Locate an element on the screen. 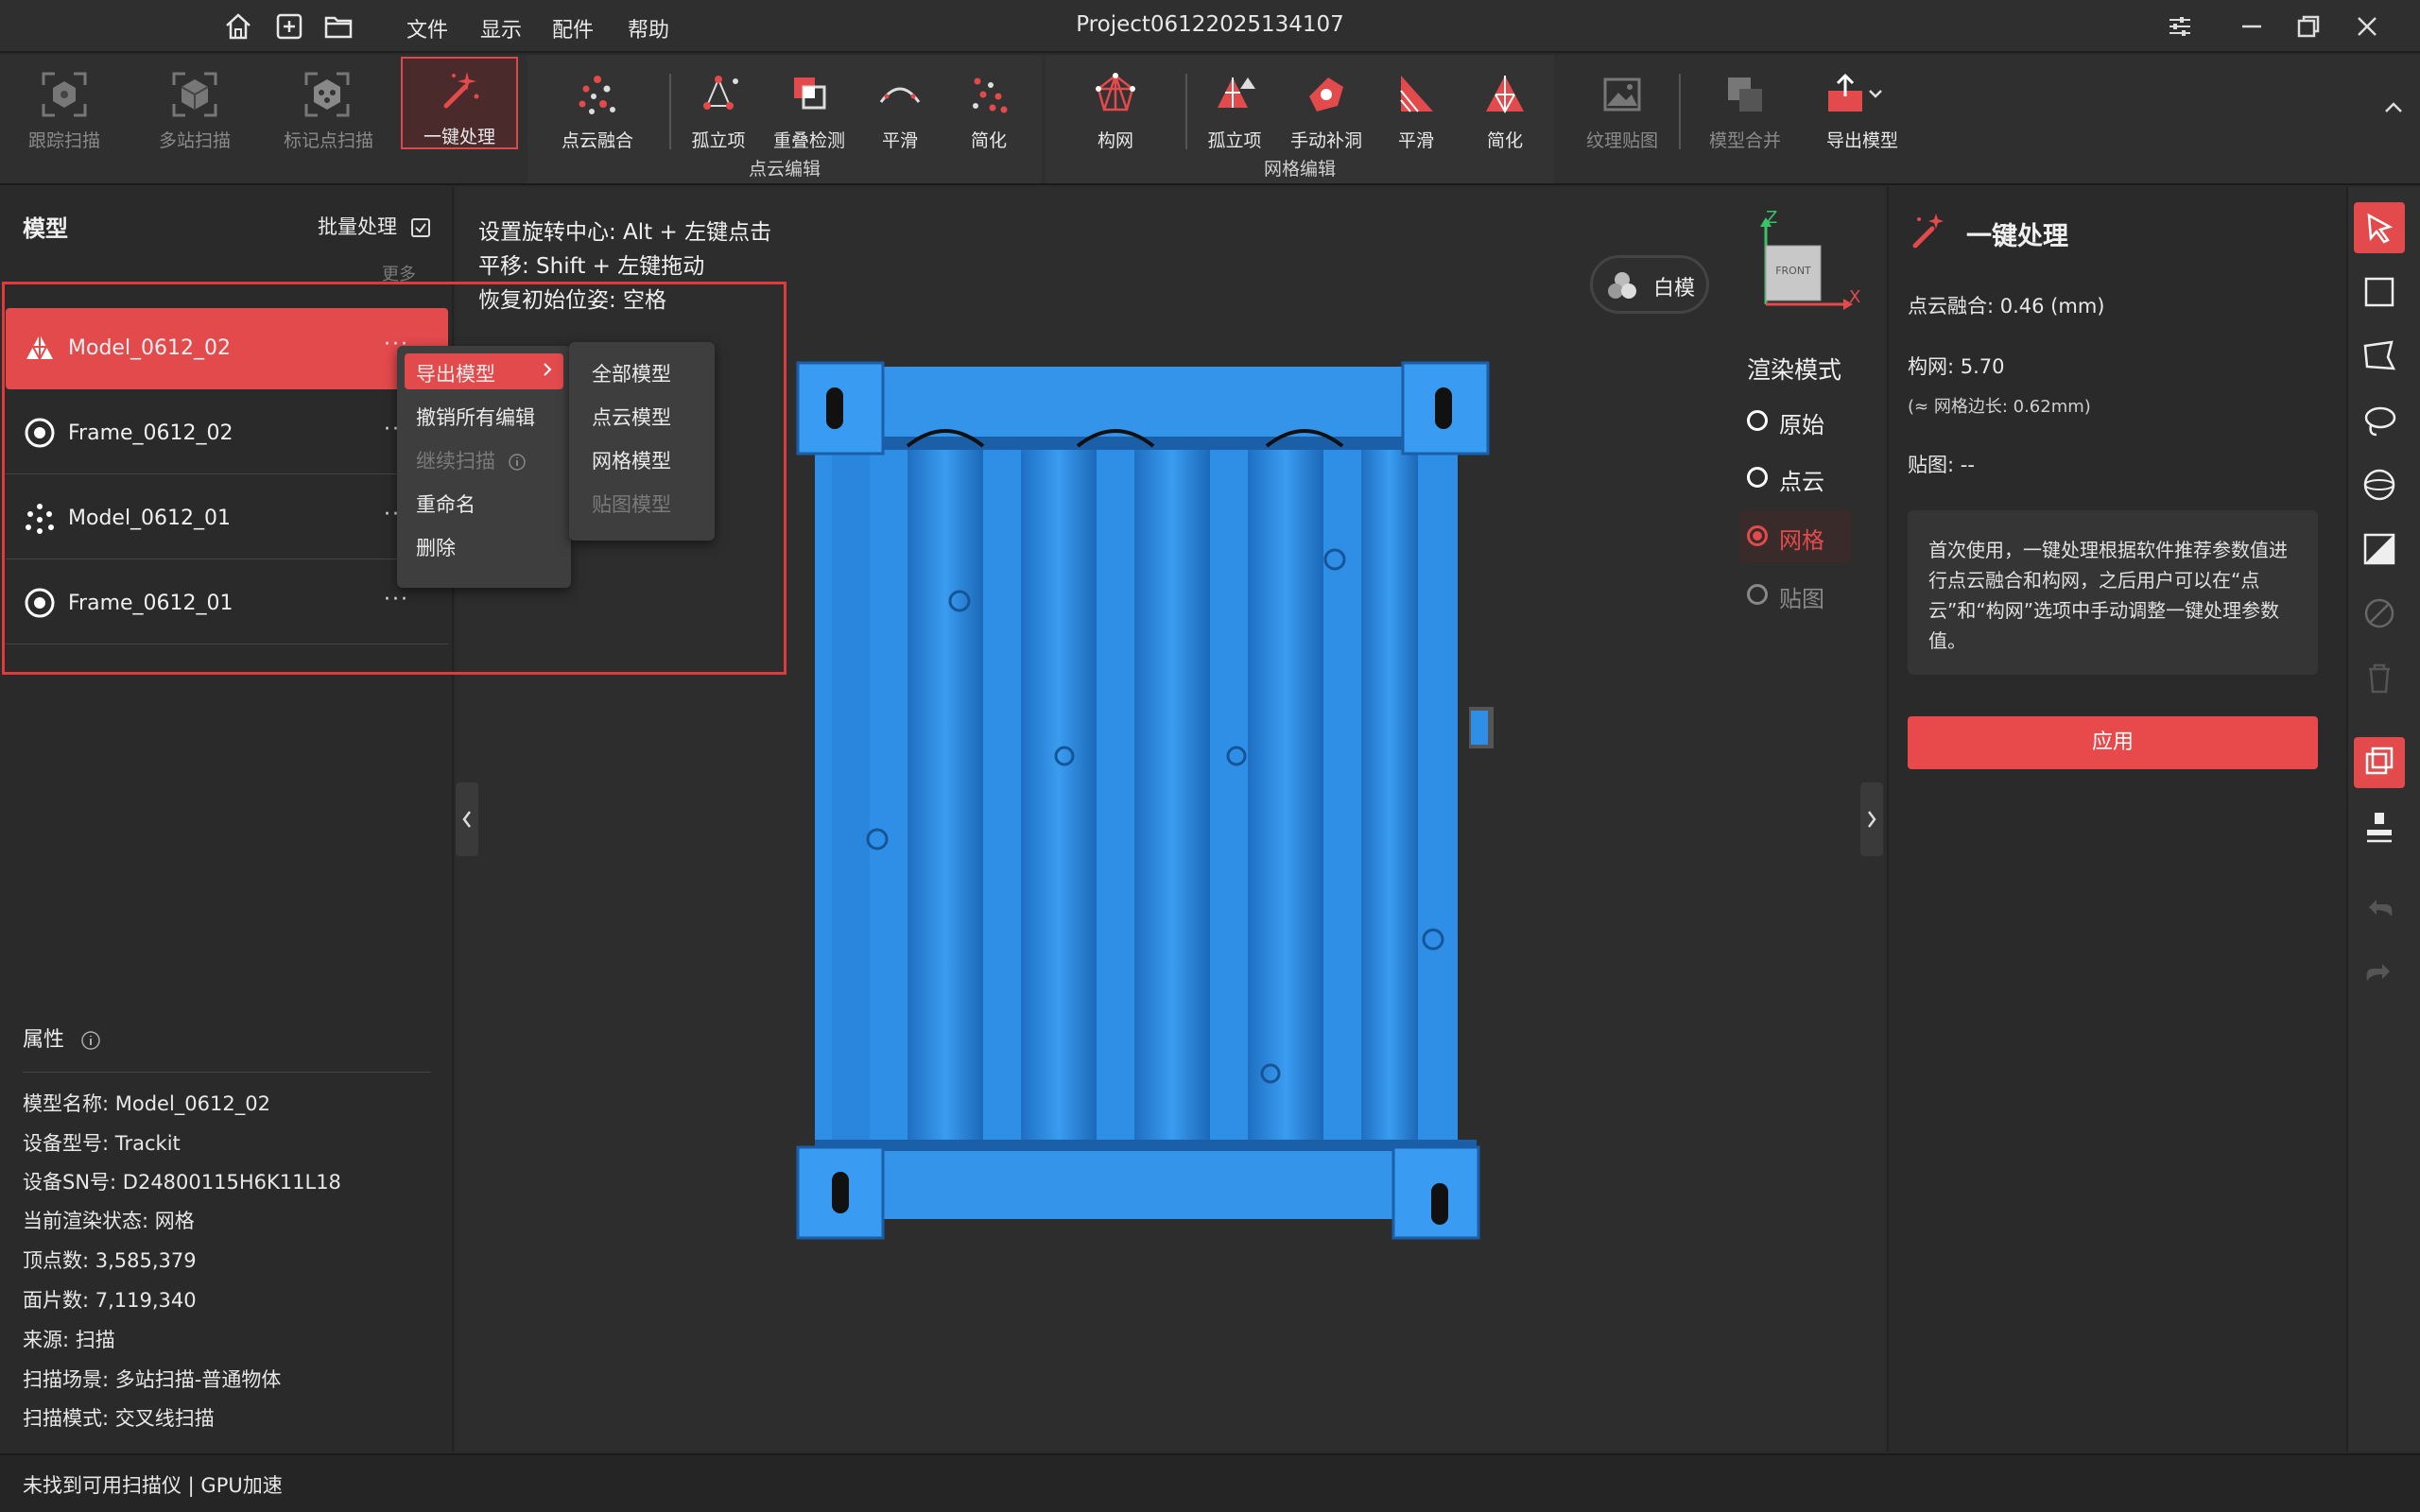 This screenshot has width=2420, height=1512. menu-display: 显示 is located at coordinates (501, 28).